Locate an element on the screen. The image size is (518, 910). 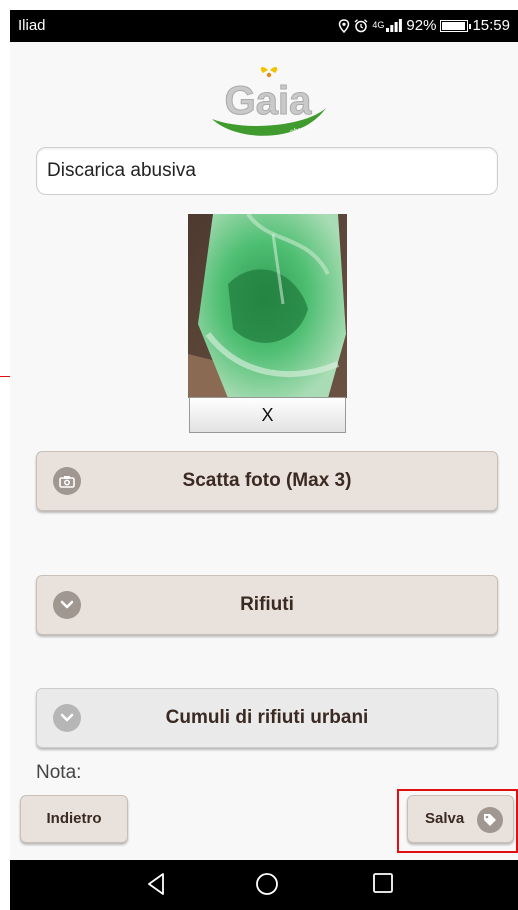
back-button: Indietro is located at coordinates (74, 819).